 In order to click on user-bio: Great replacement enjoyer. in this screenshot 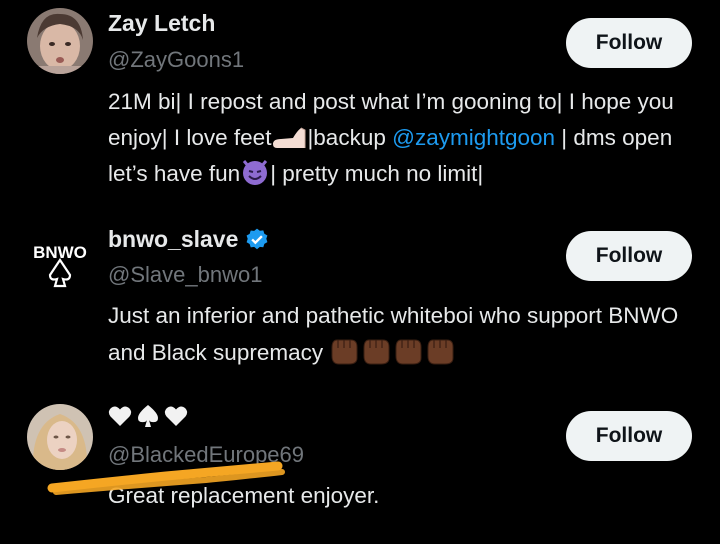, I will do `click(244, 495)`.